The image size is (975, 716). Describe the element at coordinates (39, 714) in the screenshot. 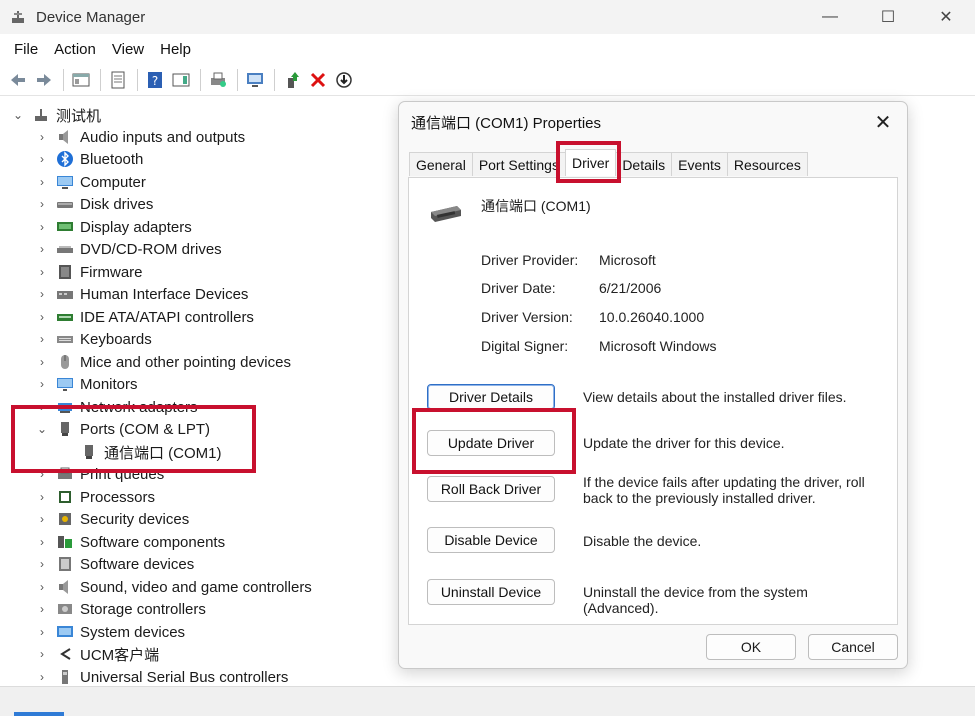

I see `status-indicator` at that location.